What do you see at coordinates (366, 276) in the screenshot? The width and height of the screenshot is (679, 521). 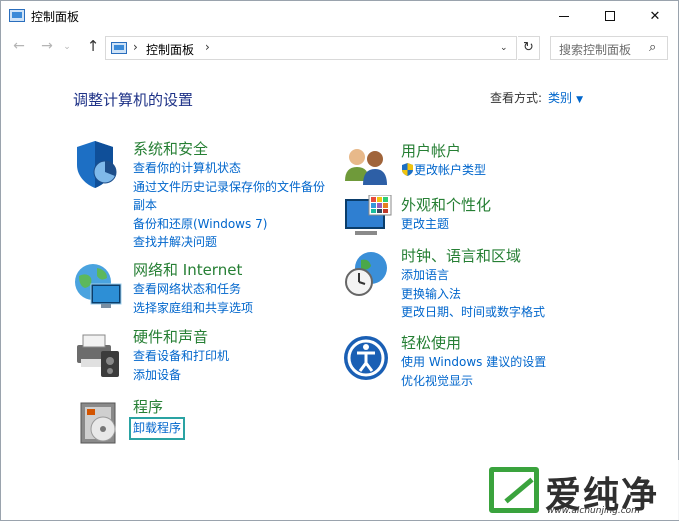 I see `clock-globe-icon` at bounding box center [366, 276].